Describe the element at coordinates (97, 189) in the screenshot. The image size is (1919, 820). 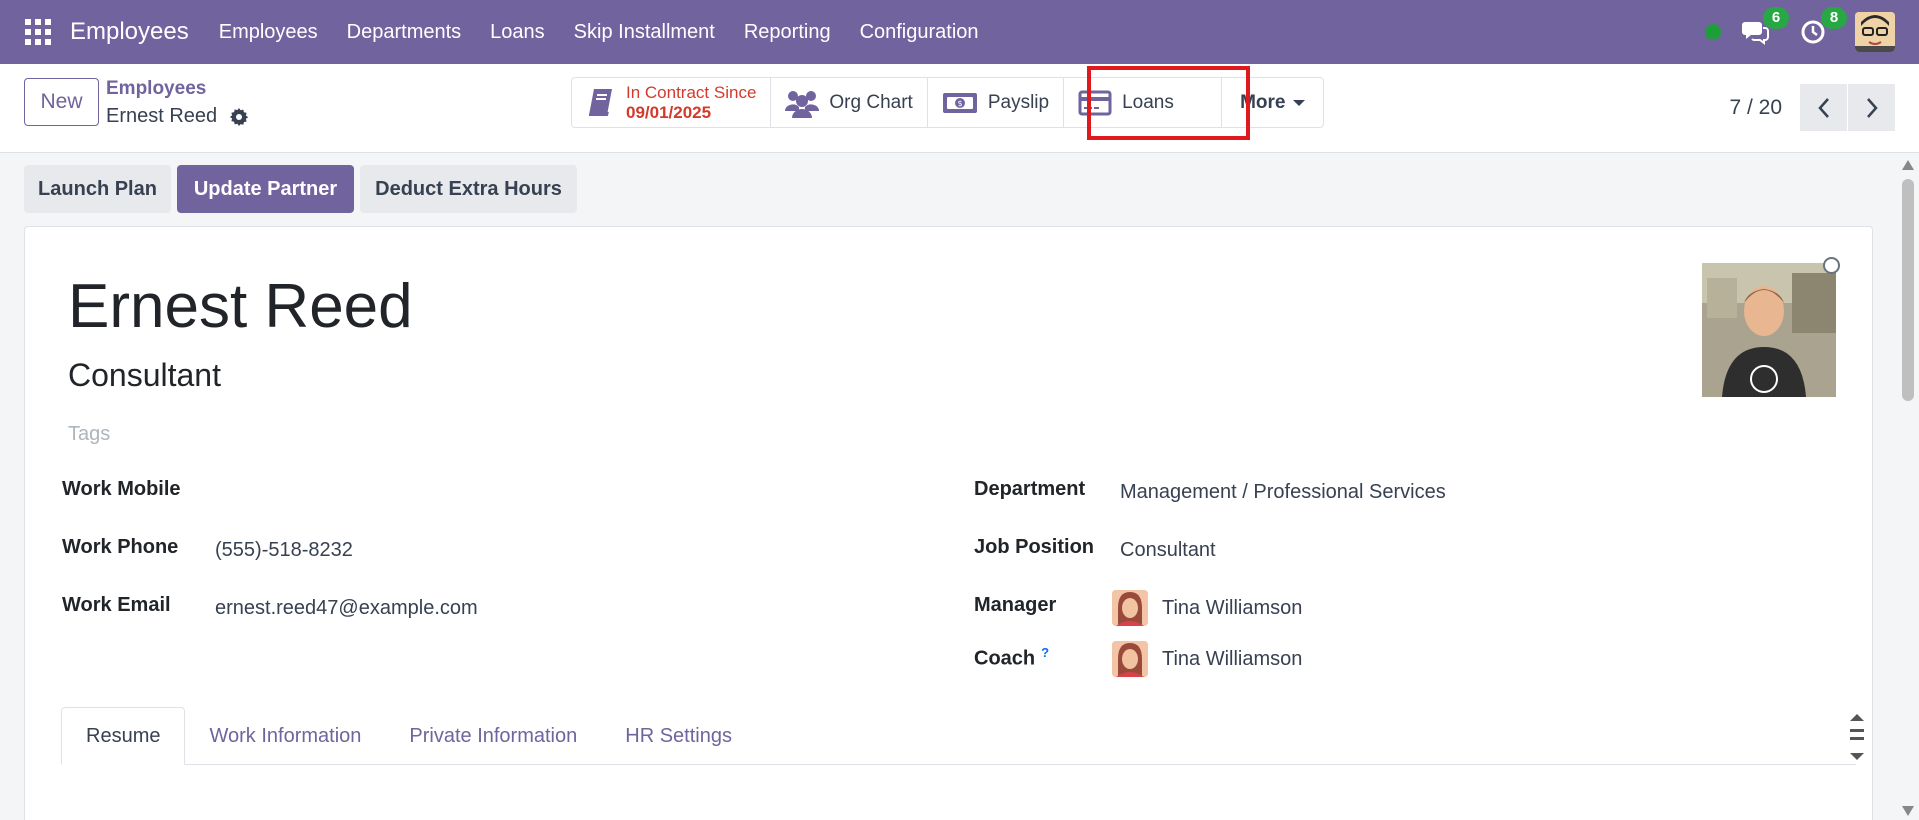
I see `launch-plan-button: Launch Plan` at that location.